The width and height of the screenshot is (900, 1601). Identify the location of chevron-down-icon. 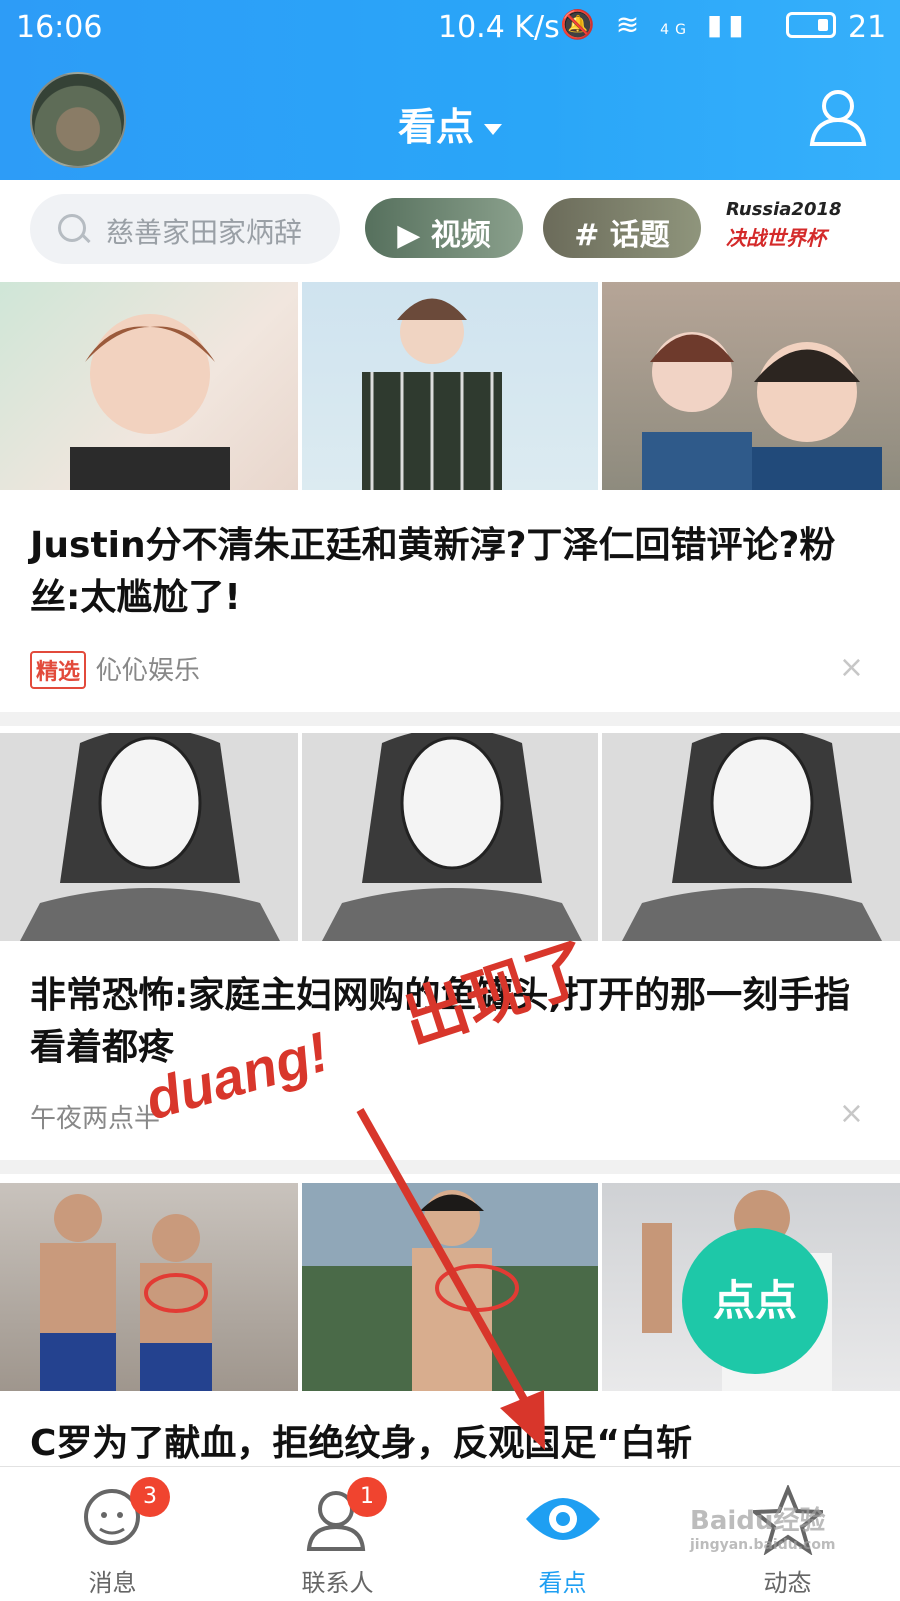
(493, 129).